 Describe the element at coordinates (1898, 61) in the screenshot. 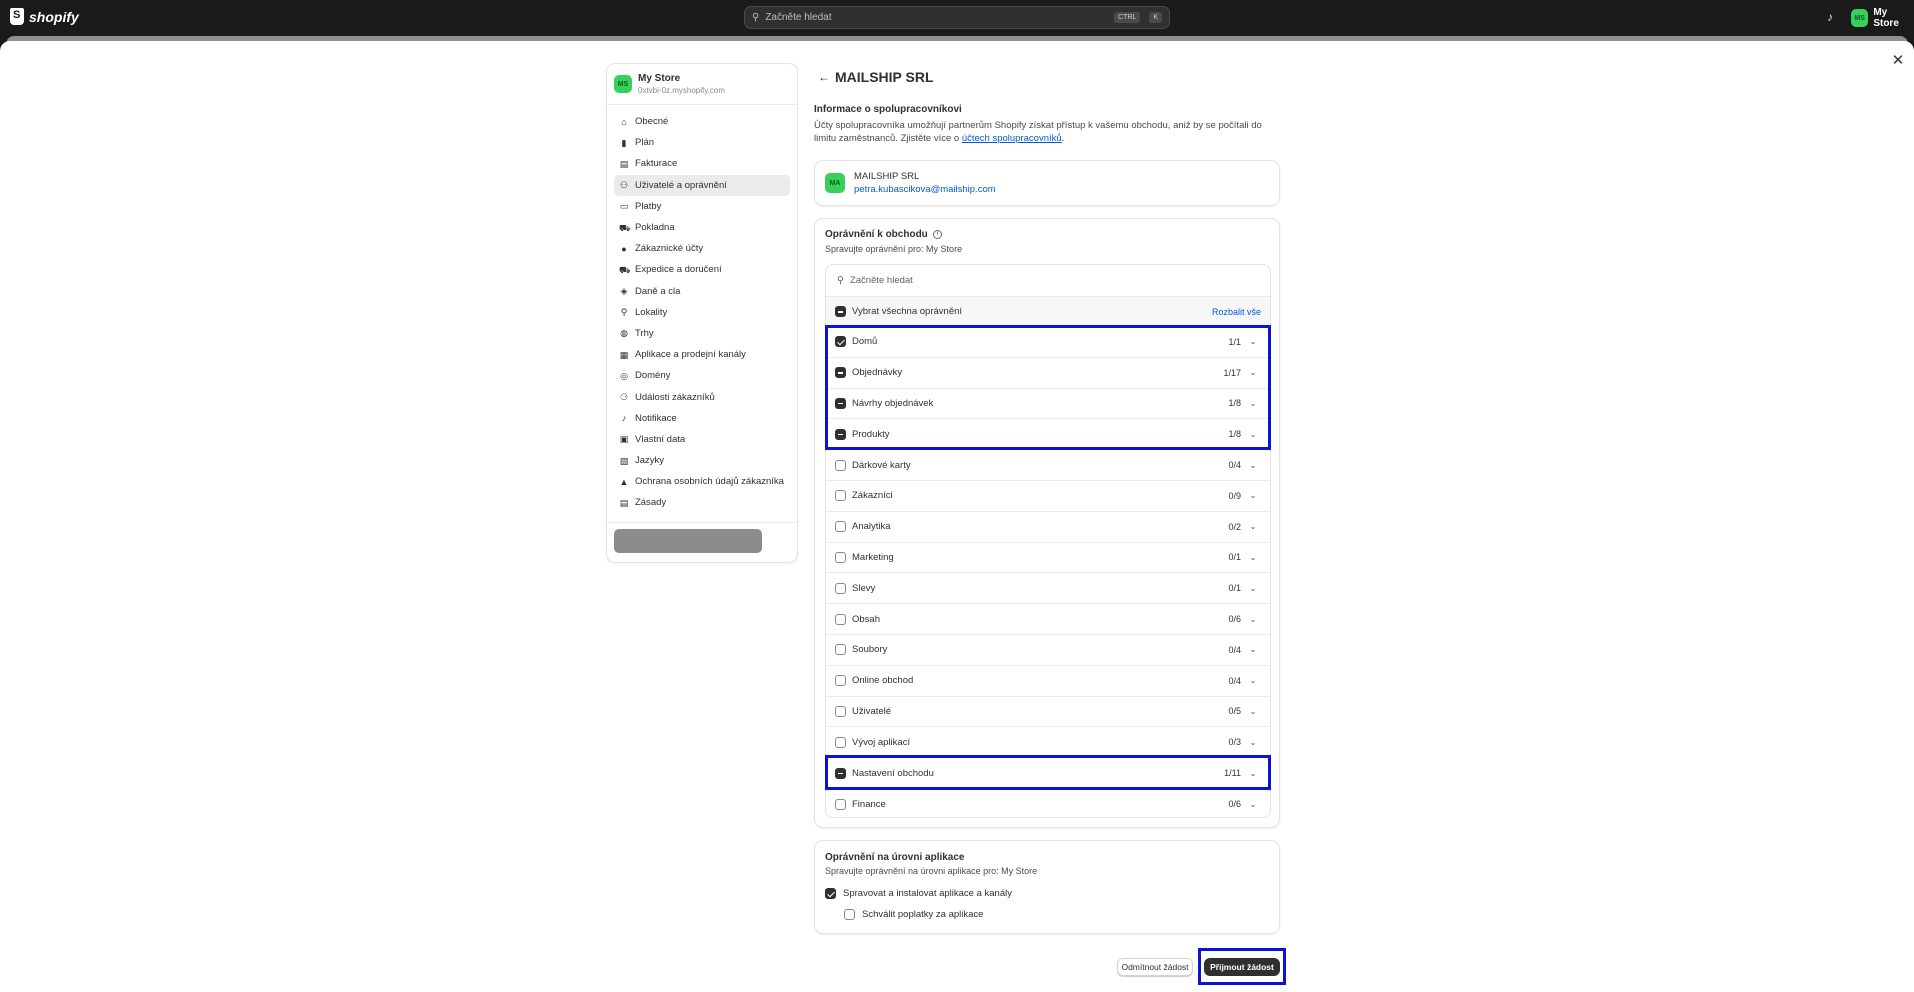

I see `close-icon: ✕` at that location.